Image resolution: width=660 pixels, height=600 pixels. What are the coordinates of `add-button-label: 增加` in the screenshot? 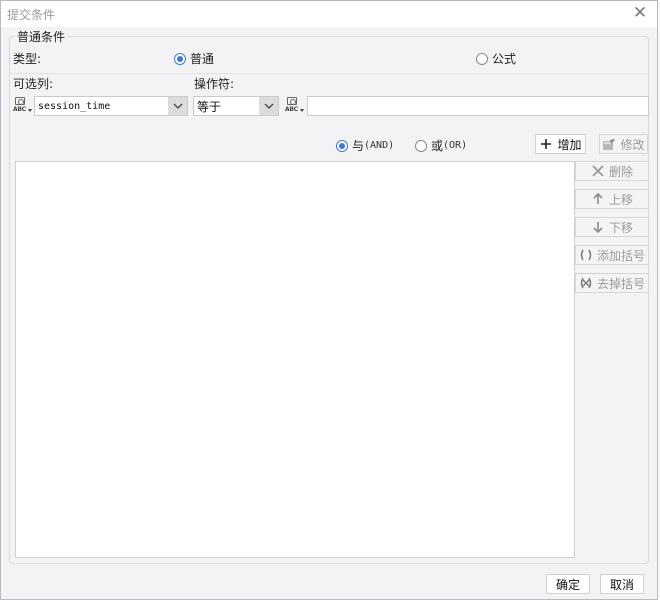 It's located at (569, 144).